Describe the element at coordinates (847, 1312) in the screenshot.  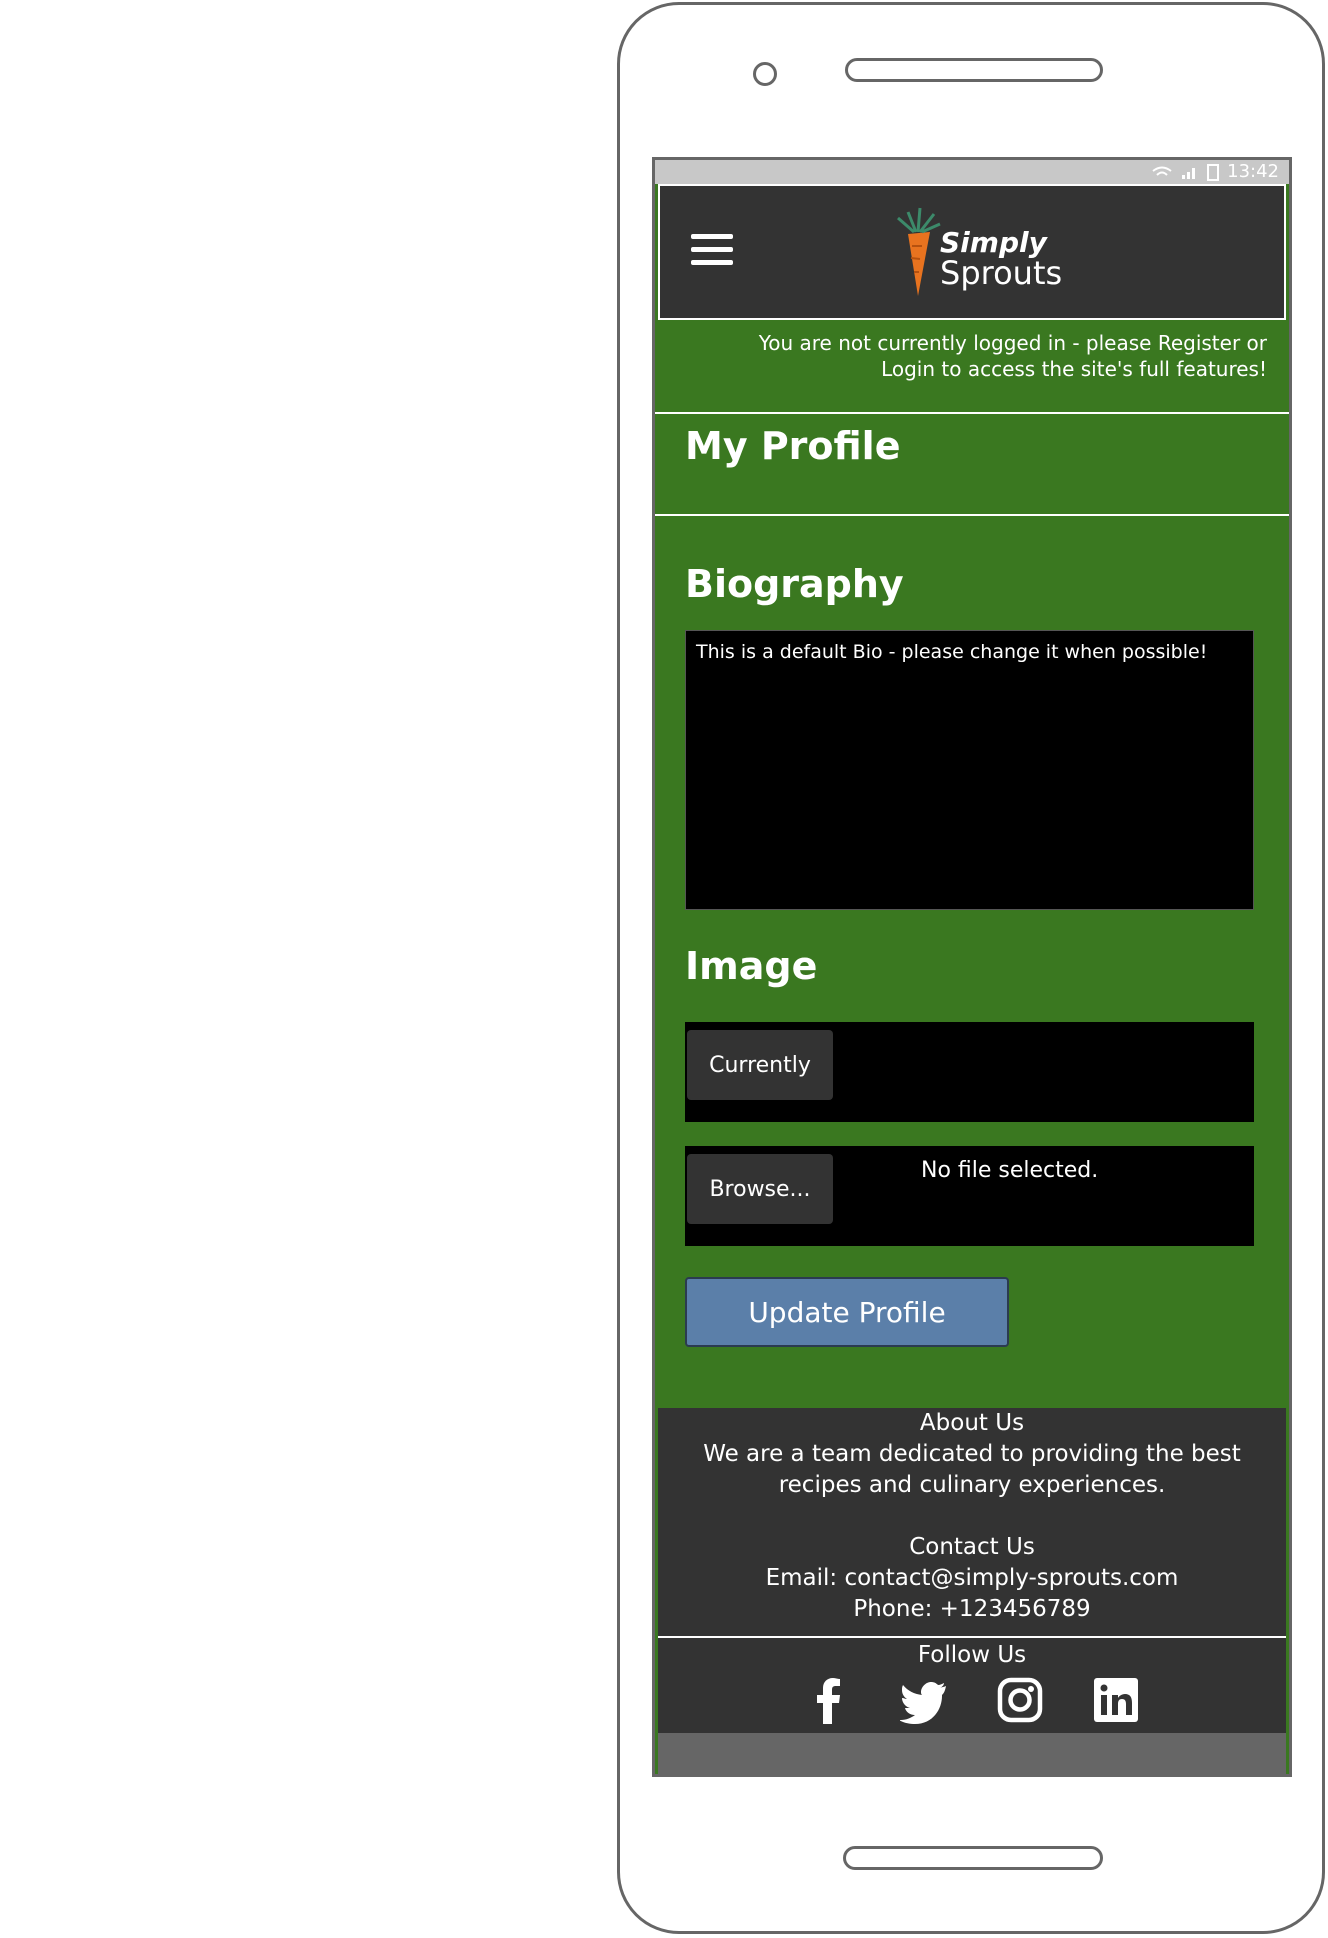
I see `update-profile-button: Update Profile` at that location.